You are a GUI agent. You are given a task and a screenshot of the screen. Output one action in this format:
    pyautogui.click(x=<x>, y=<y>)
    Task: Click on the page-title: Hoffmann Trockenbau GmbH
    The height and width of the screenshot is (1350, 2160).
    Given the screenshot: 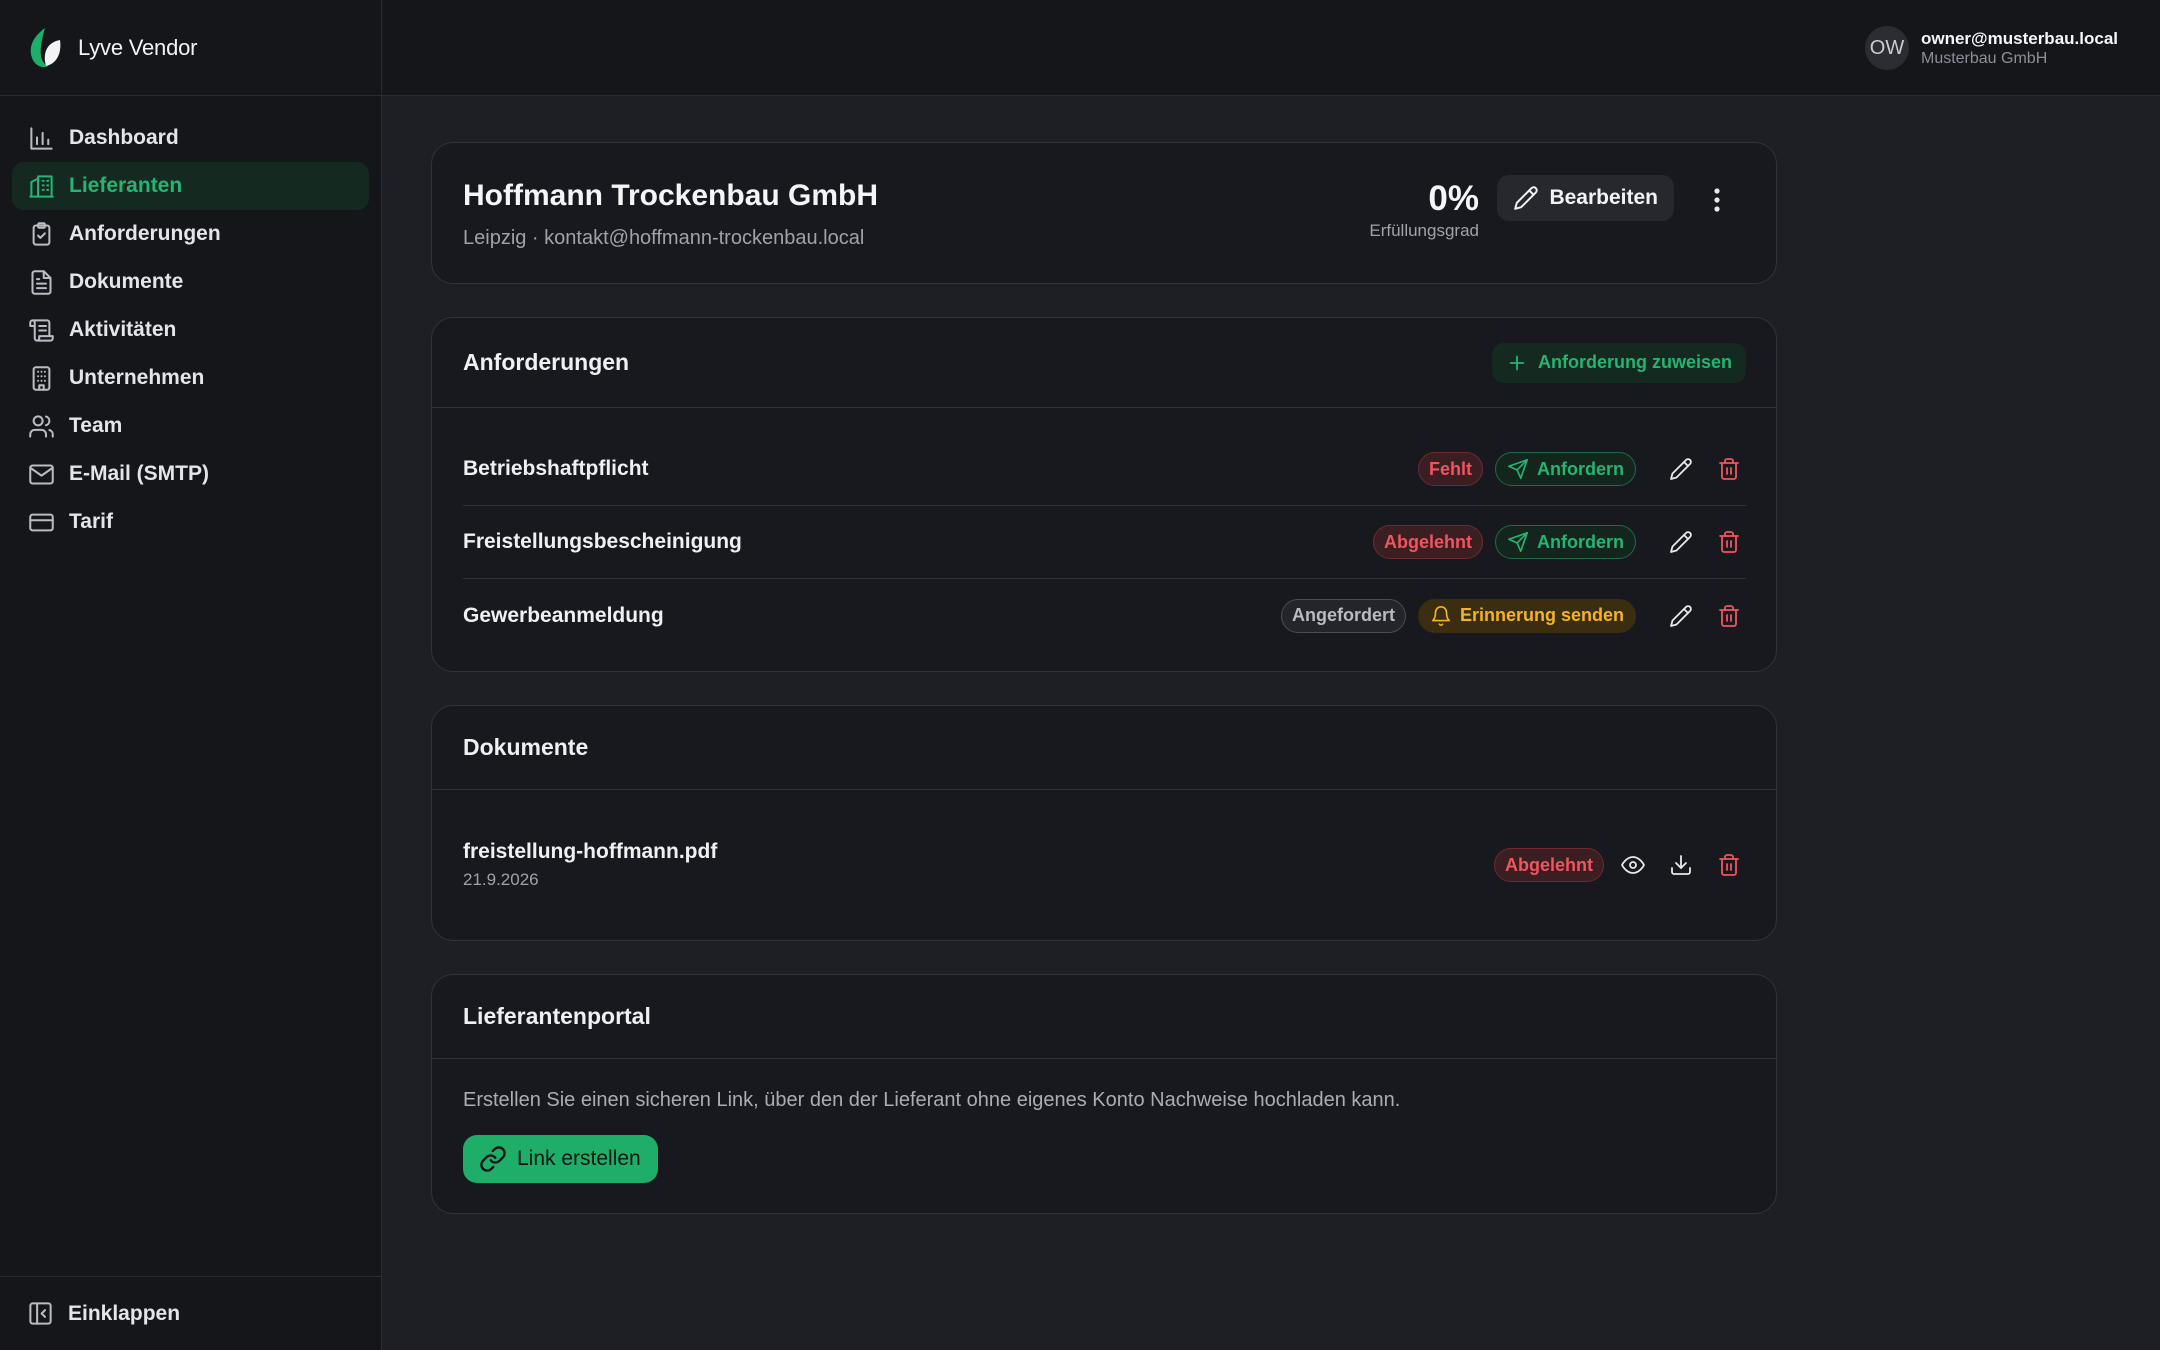 What is the action you would take?
    pyautogui.click(x=671, y=195)
    